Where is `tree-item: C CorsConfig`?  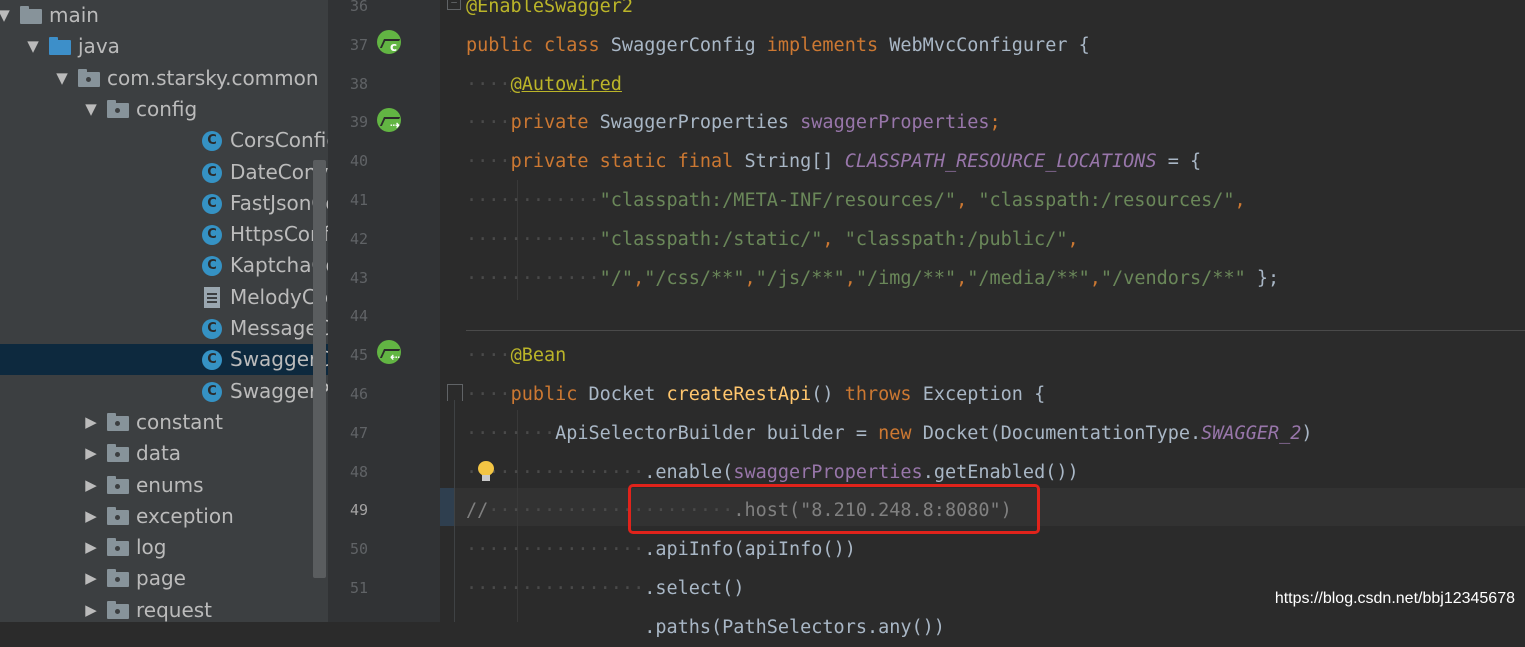
tree-item: C CorsConfig is located at coordinates (164, 140).